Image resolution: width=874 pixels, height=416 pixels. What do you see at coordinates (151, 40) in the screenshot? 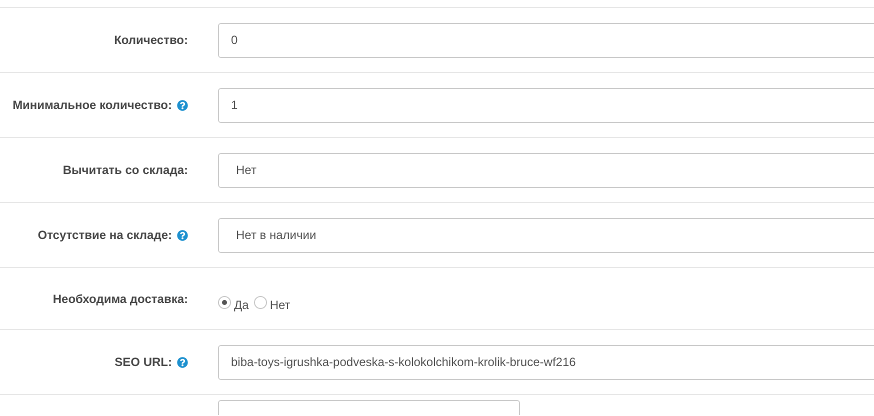
I see `field-label: Количество:` at bounding box center [151, 40].